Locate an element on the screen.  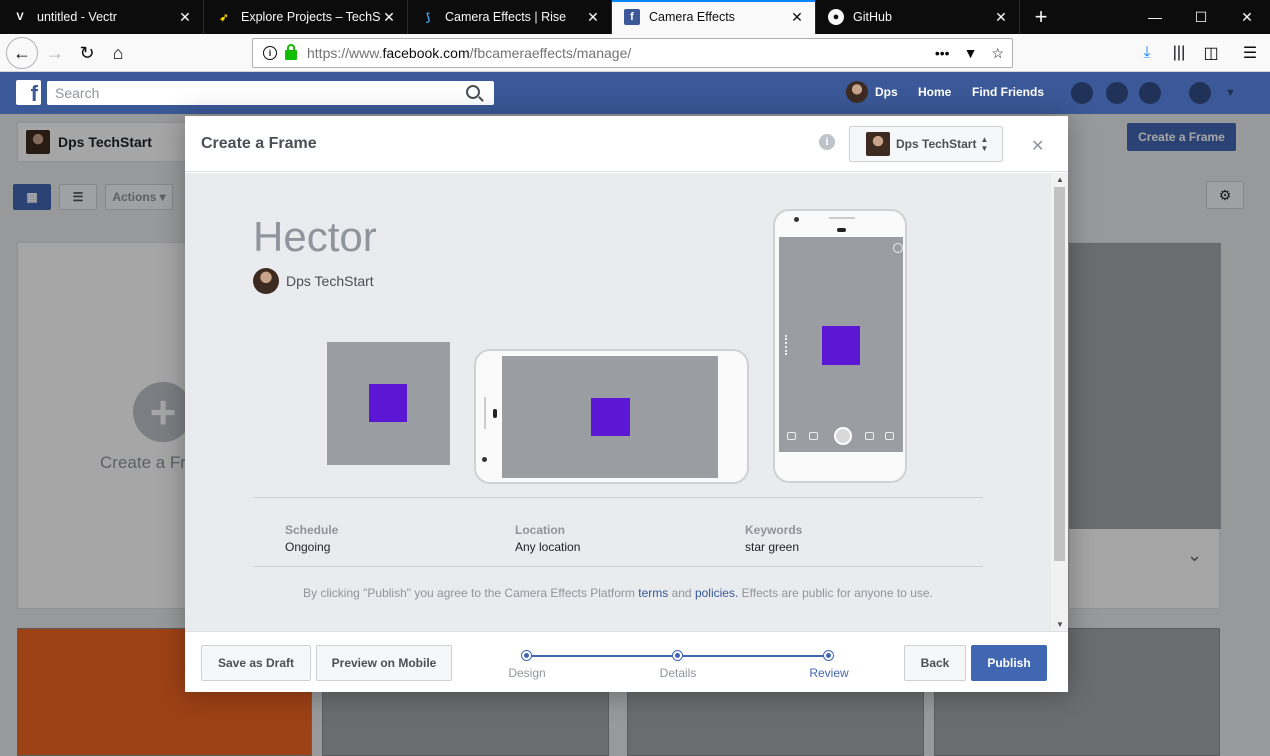
step-review: Review is located at coordinates (828, 673).